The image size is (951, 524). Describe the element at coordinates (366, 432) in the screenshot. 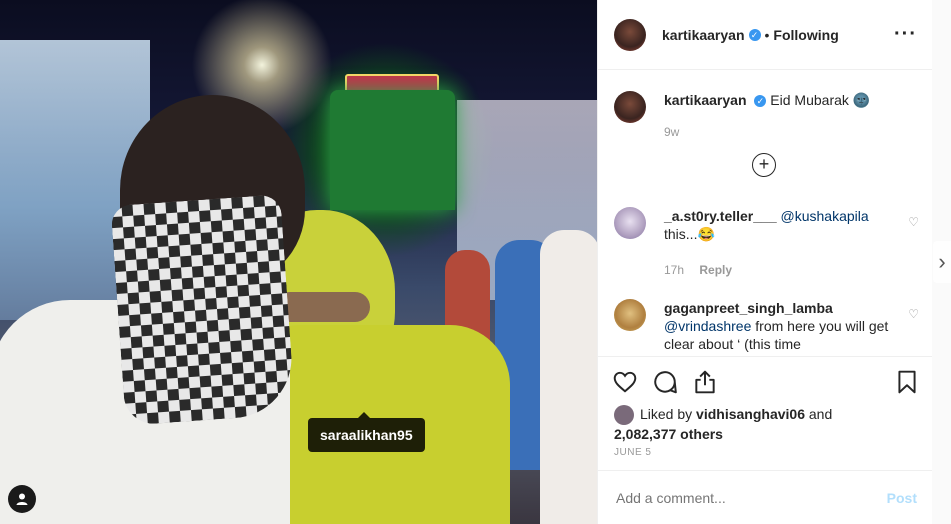

I see `user-tag-label: saraalikhan95` at that location.